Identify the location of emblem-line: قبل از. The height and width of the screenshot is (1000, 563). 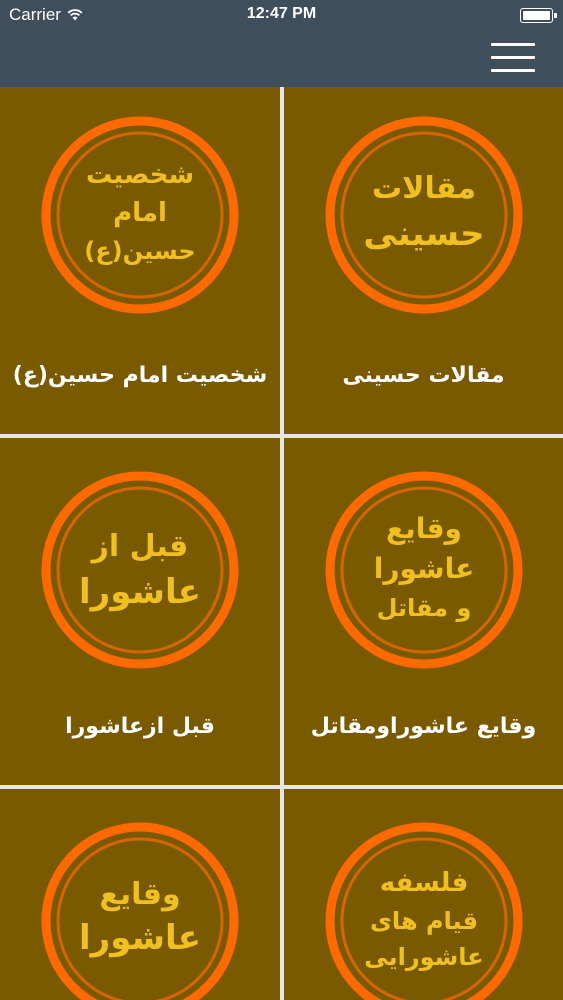
(139, 546).